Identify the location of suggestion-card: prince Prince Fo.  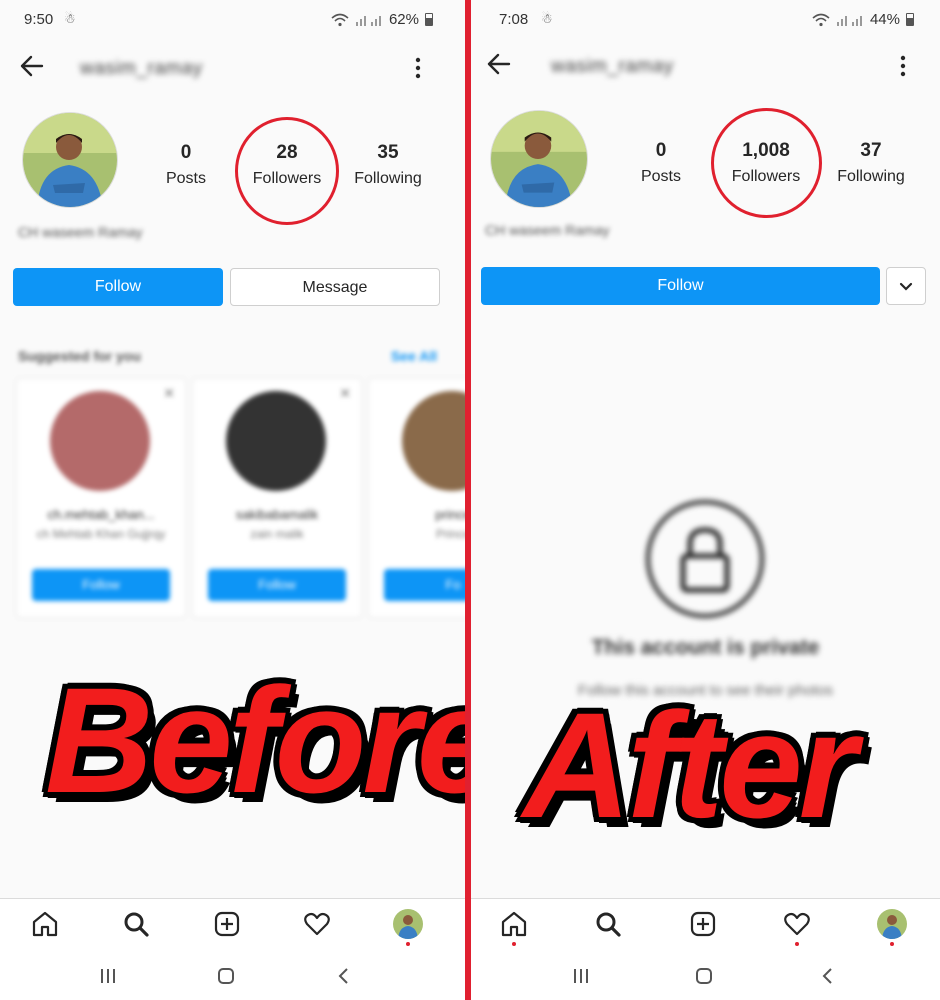
(416, 498).